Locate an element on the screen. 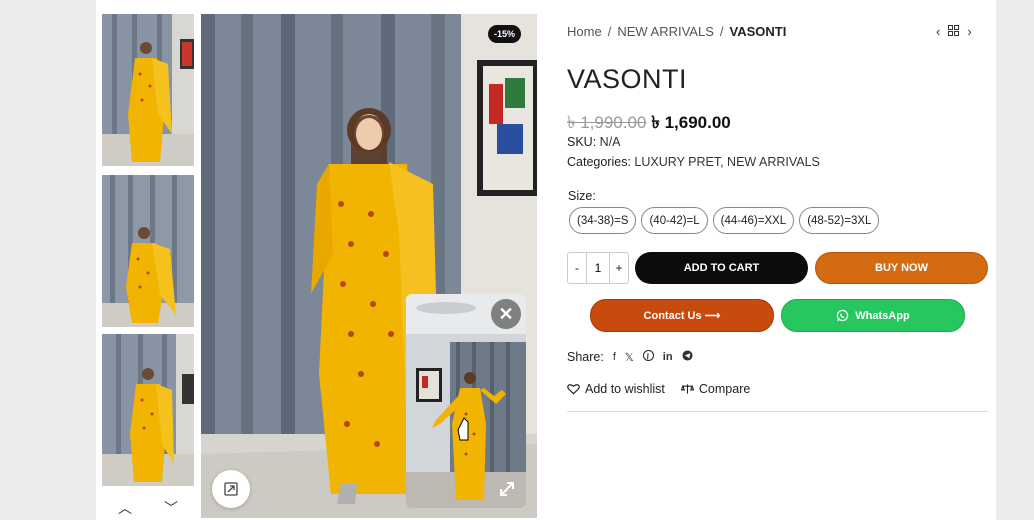 The height and width of the screenshot is (520, 1034). linkedin-icon: in is located at coordinates (668, 357).